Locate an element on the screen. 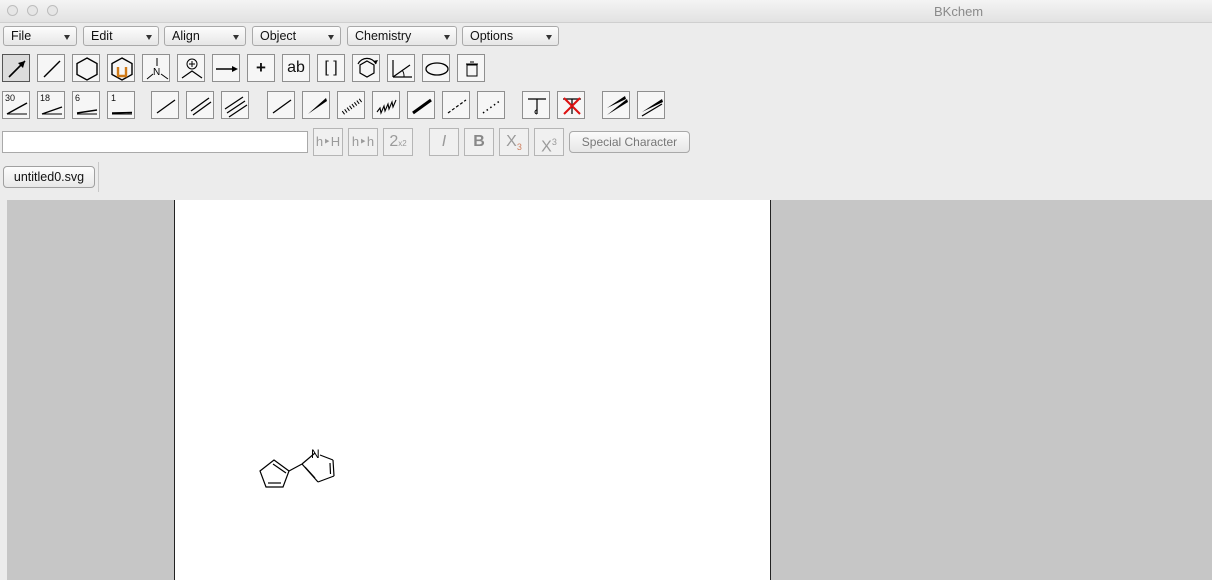 The height and width of the screenshot is (580, 1212). close-window-button is located at coordinates (12, 10).